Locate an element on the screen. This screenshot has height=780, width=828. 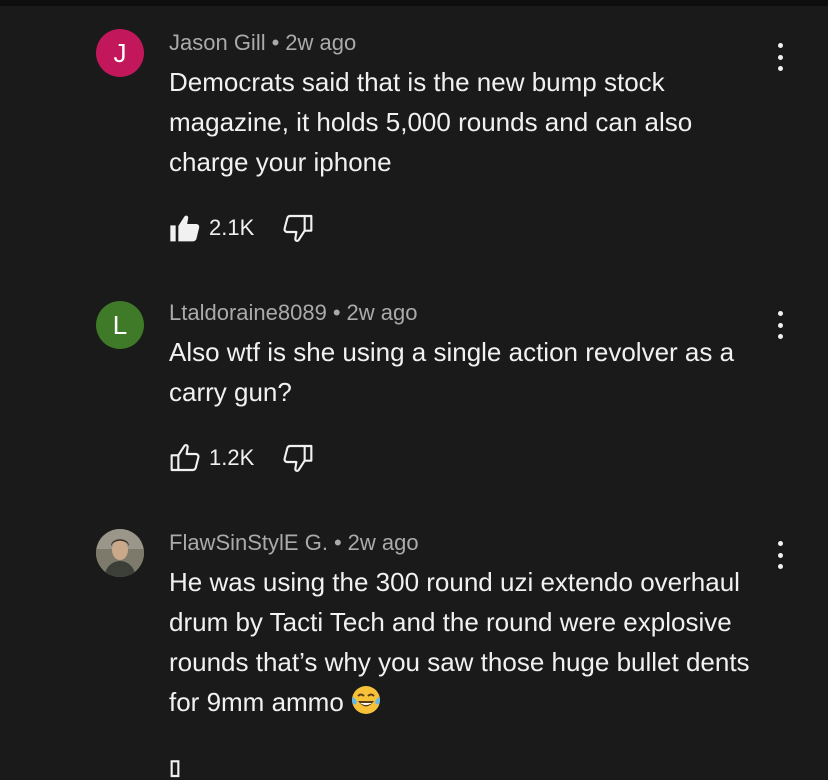
comment-meta: Ltaldoraine8089 • 2w ago is located at coordinates (293, 313).